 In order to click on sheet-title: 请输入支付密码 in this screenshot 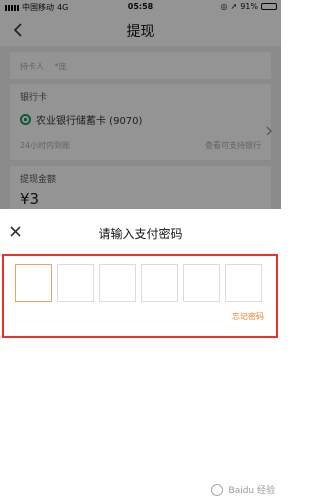, I will do `click(140, 234)`.